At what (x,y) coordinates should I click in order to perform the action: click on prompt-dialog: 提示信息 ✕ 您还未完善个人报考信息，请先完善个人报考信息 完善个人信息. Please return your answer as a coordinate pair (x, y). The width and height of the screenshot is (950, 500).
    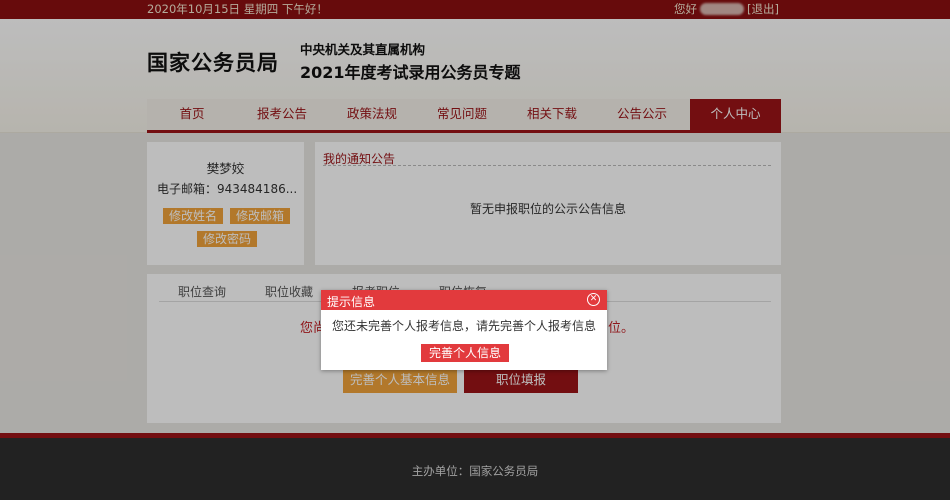
    Looking at the image, I should click on (464, 330).